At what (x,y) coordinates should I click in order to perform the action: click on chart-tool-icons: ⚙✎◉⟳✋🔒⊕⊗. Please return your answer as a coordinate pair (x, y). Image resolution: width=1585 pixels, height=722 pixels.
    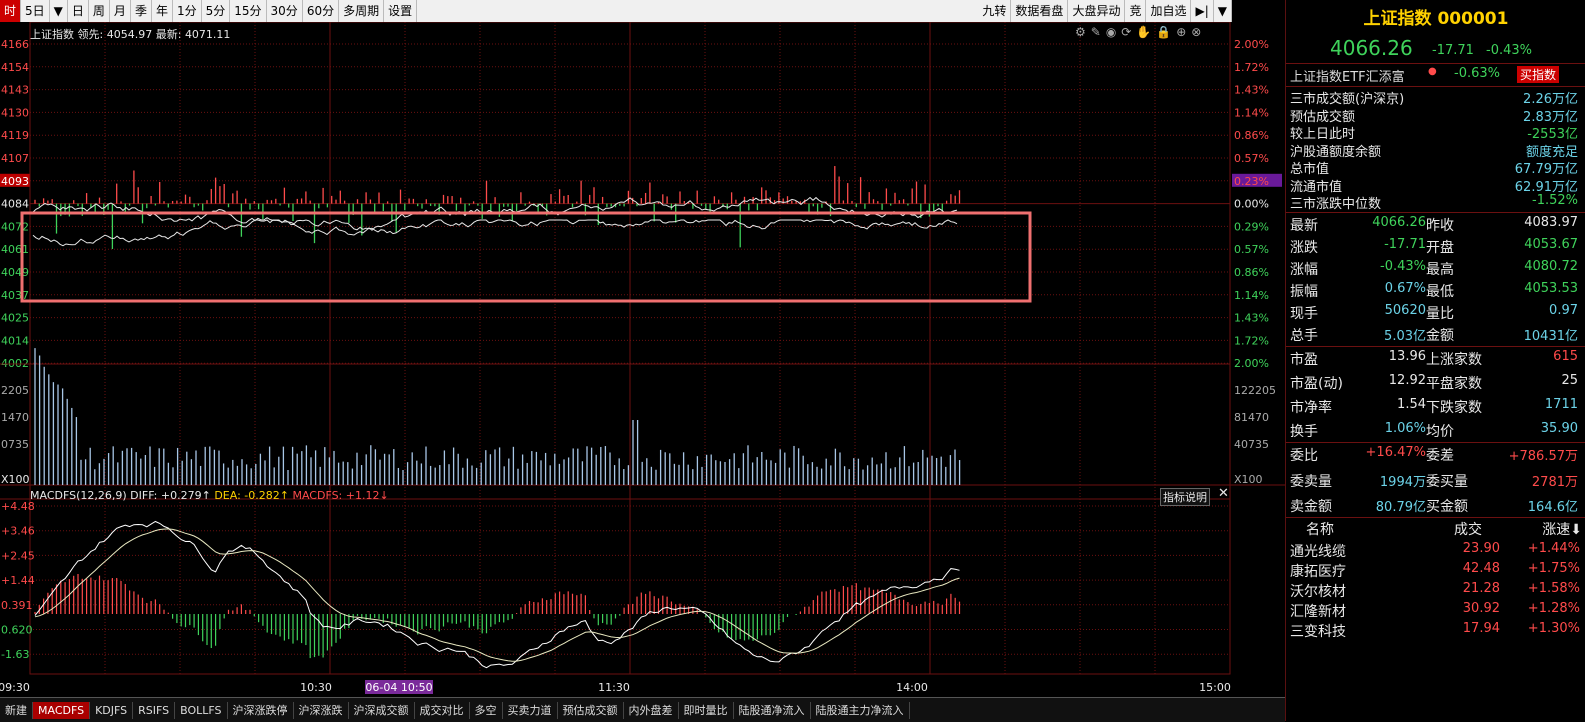
    Looking at the image, I should click on (1140, 32).